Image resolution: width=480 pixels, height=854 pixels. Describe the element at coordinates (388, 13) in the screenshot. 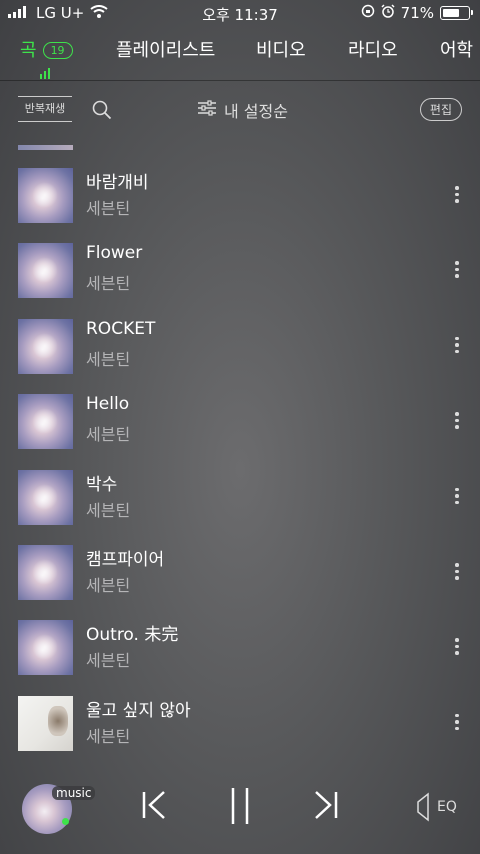

I see `alarm-icon` at that location.